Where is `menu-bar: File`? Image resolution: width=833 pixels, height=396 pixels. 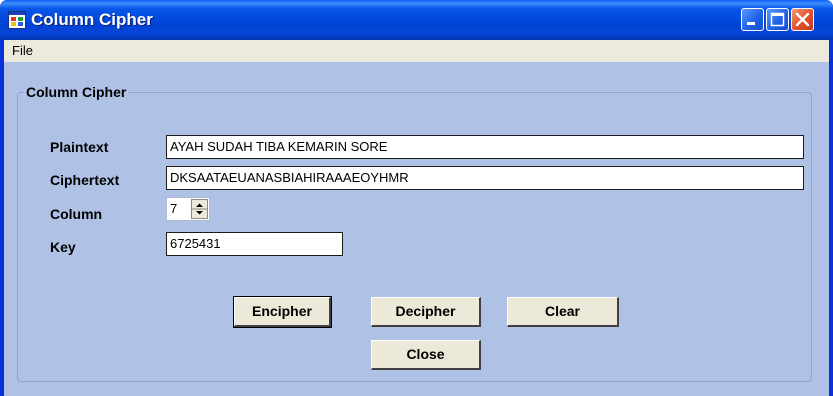
menu-bar: File is located at coordinates (416, 51).